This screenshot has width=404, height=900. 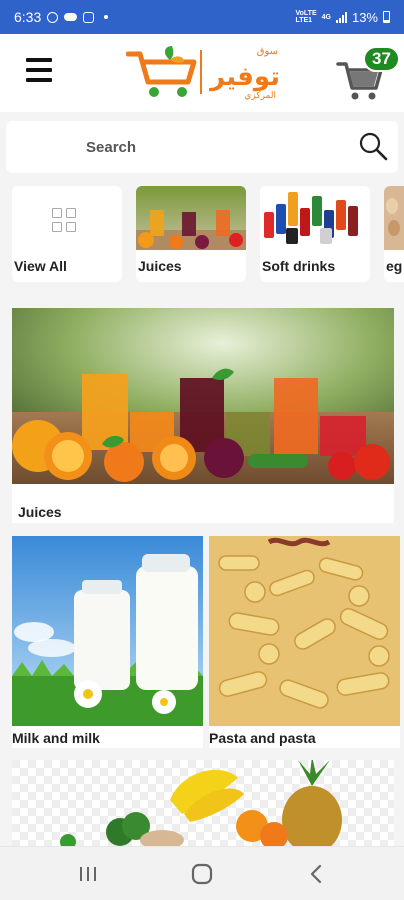 What do you see at coordinates (40, 512) in the screenshot?
I see `featured-title: Juices` at bounding box center [40, 512].